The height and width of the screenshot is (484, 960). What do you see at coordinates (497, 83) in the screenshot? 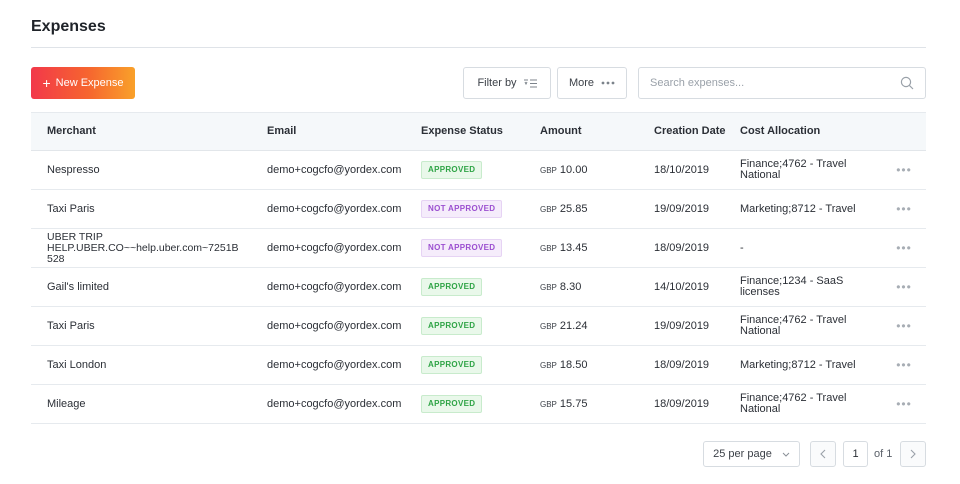
I see `filter-label: Filter by` at bounding box center [497, 83].